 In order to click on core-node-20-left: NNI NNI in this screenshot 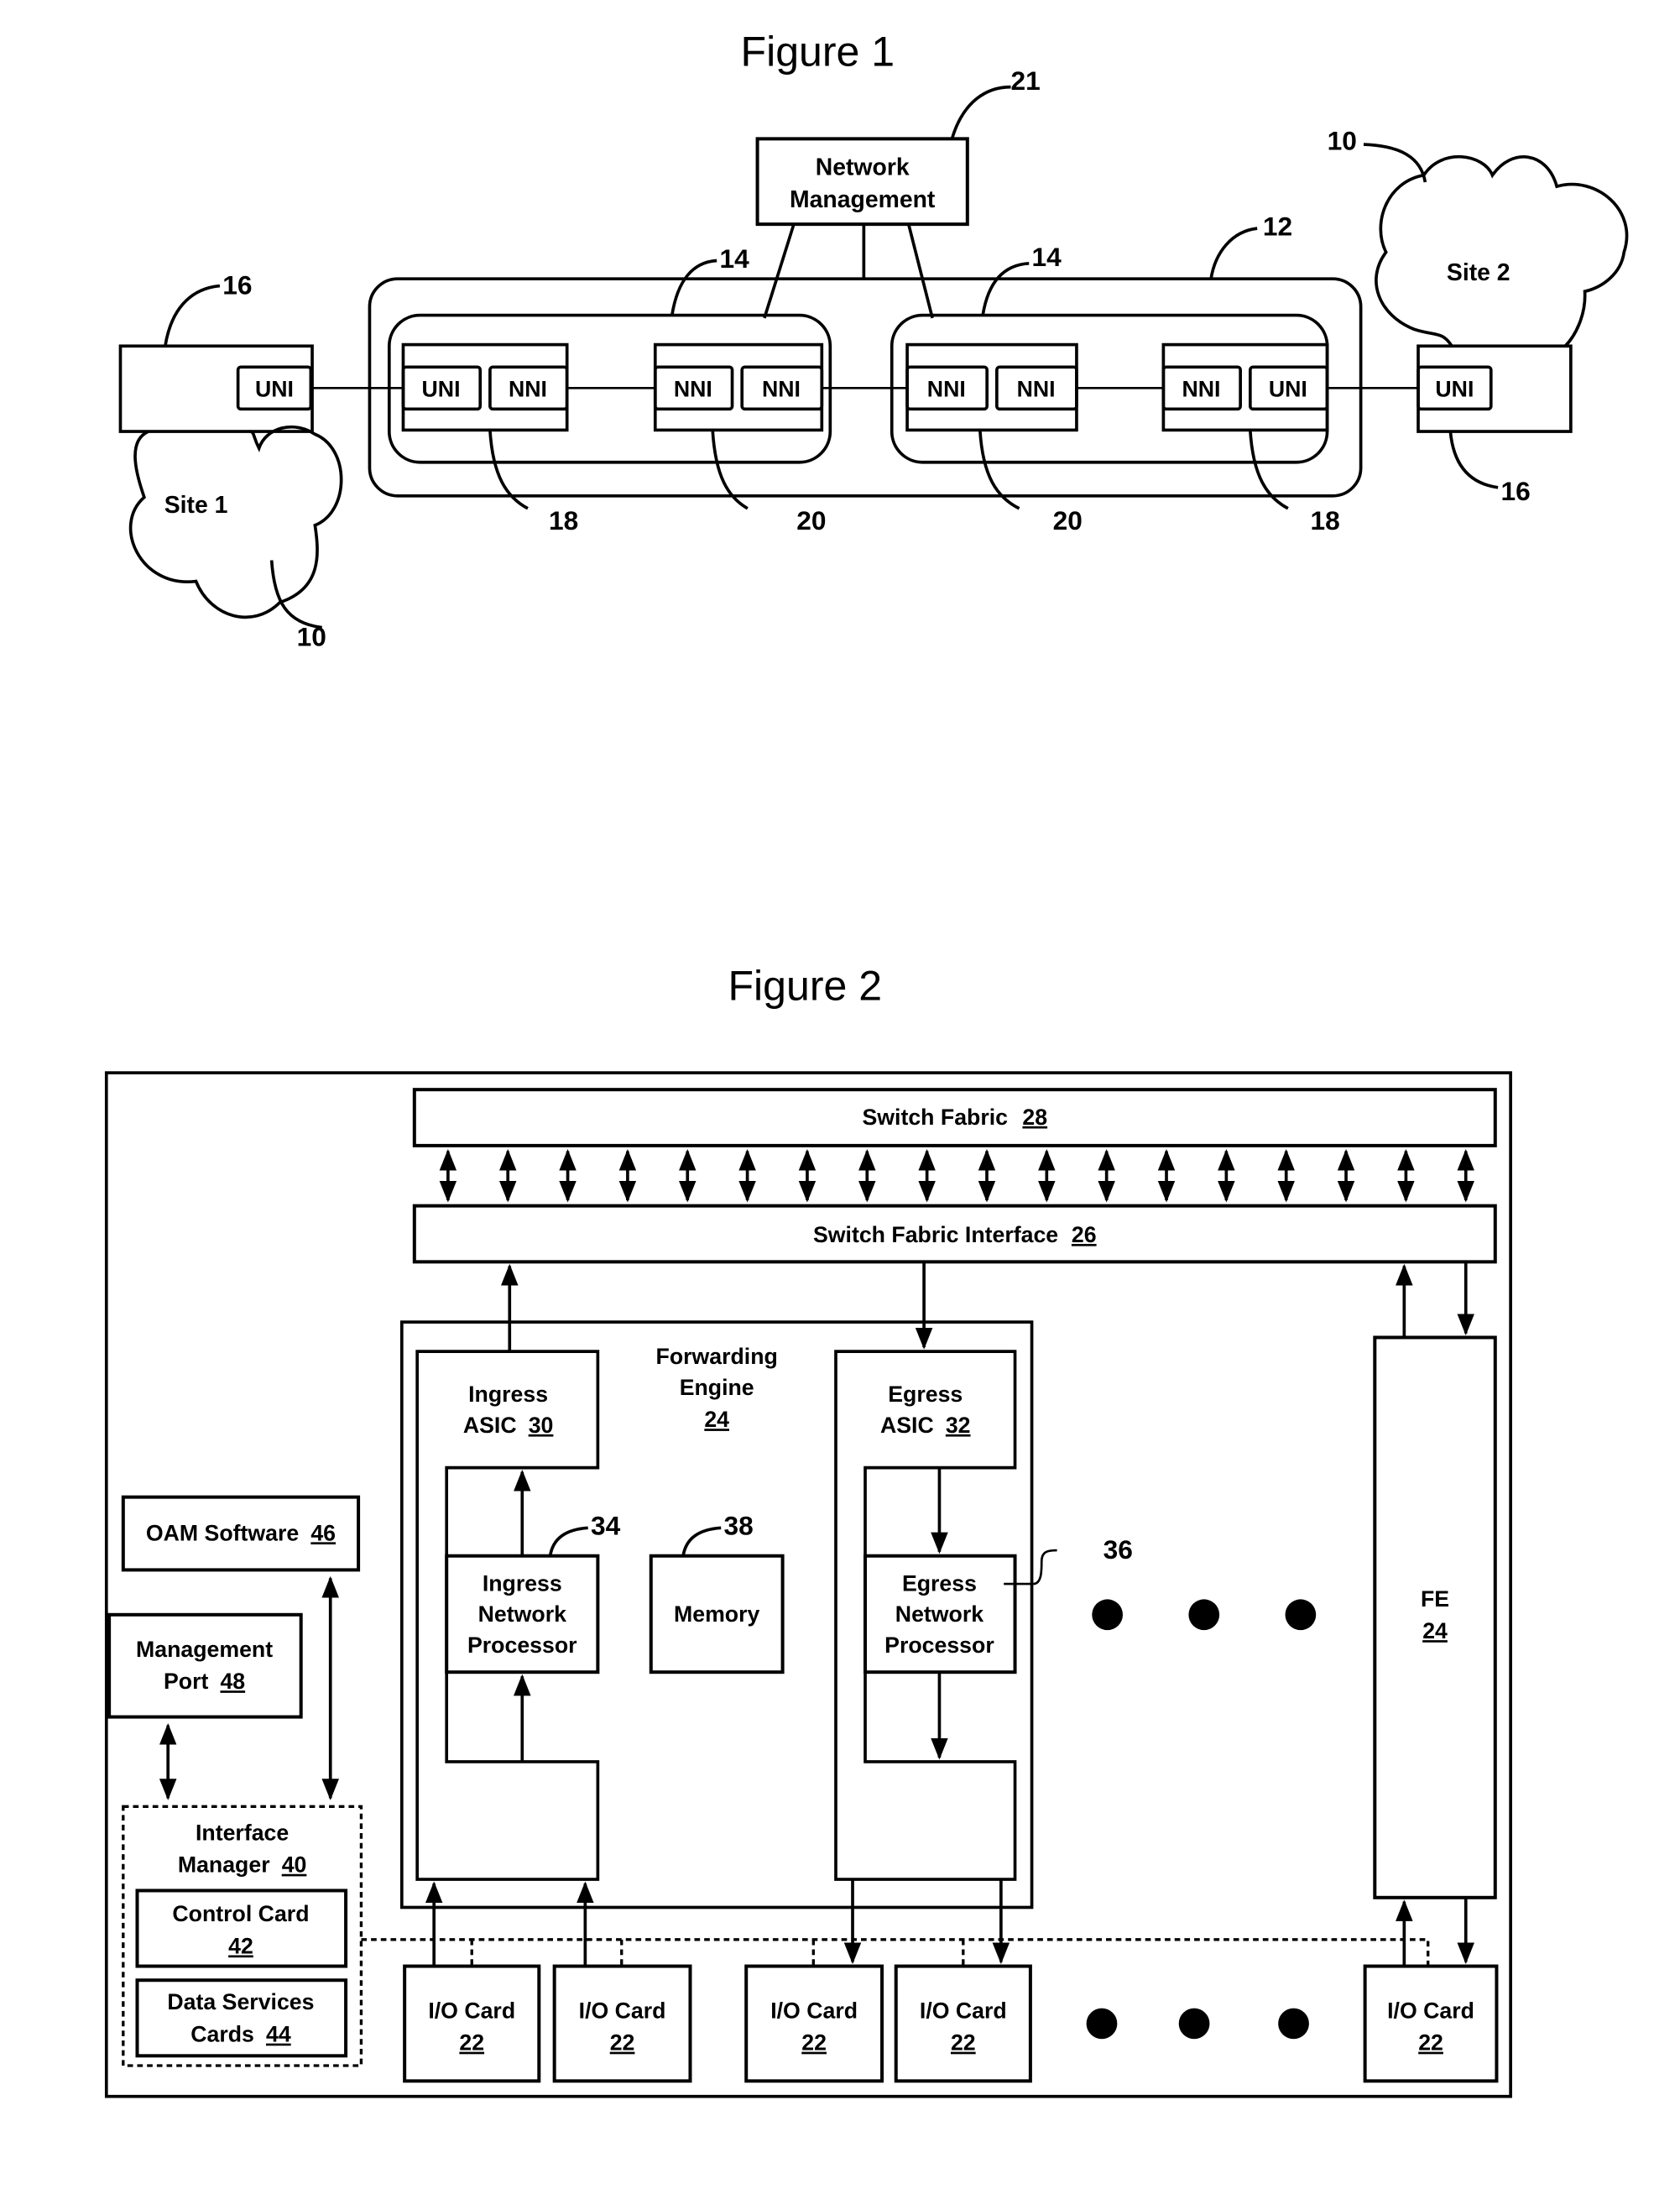, I will do `click(738, 387)`.